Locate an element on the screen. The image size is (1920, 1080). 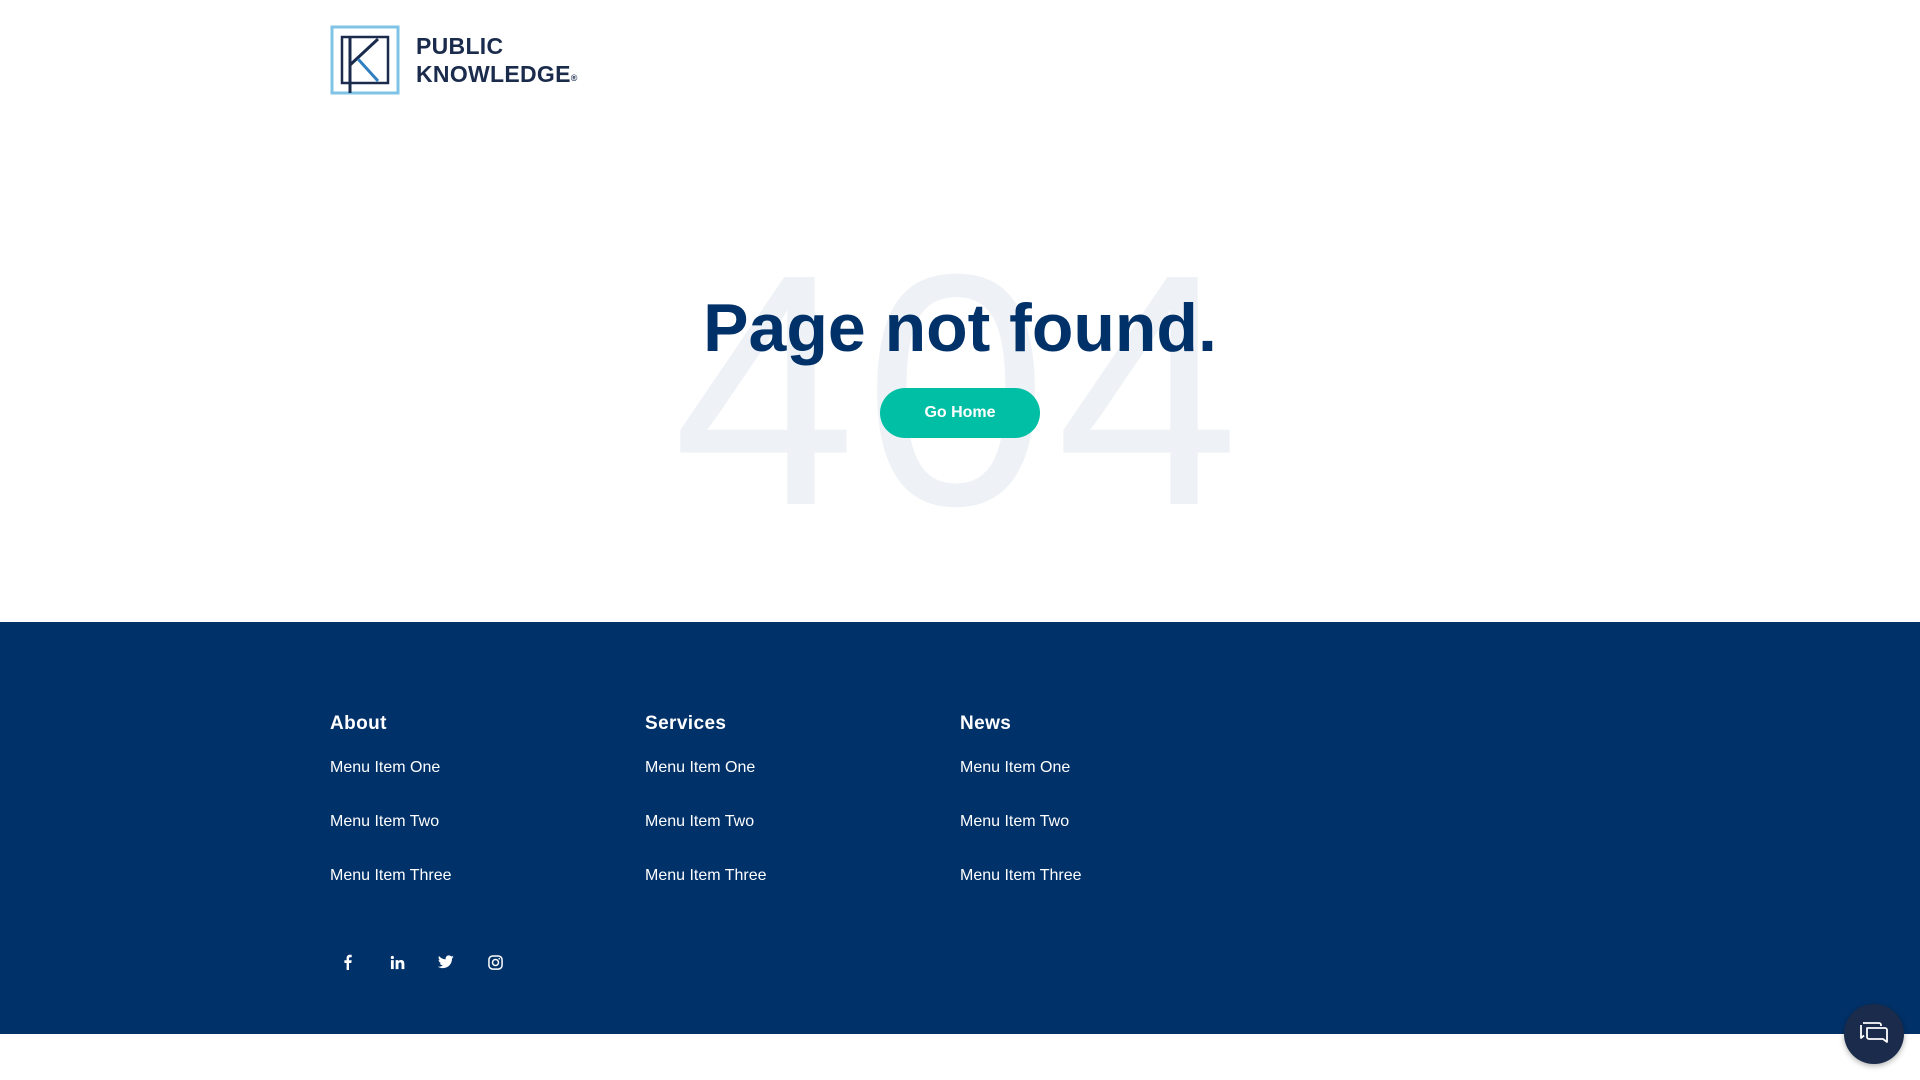
logo-line-1: PUBLIC is located at coordinates (460, 46).